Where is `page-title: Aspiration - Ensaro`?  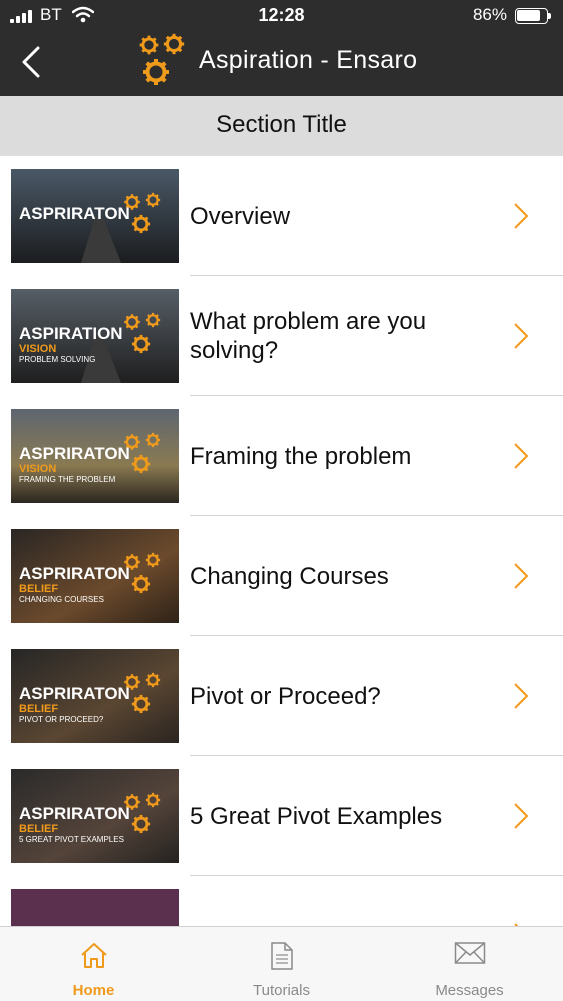
page-title: Aspiration - Ensaro is located at coordinates (308, 60).